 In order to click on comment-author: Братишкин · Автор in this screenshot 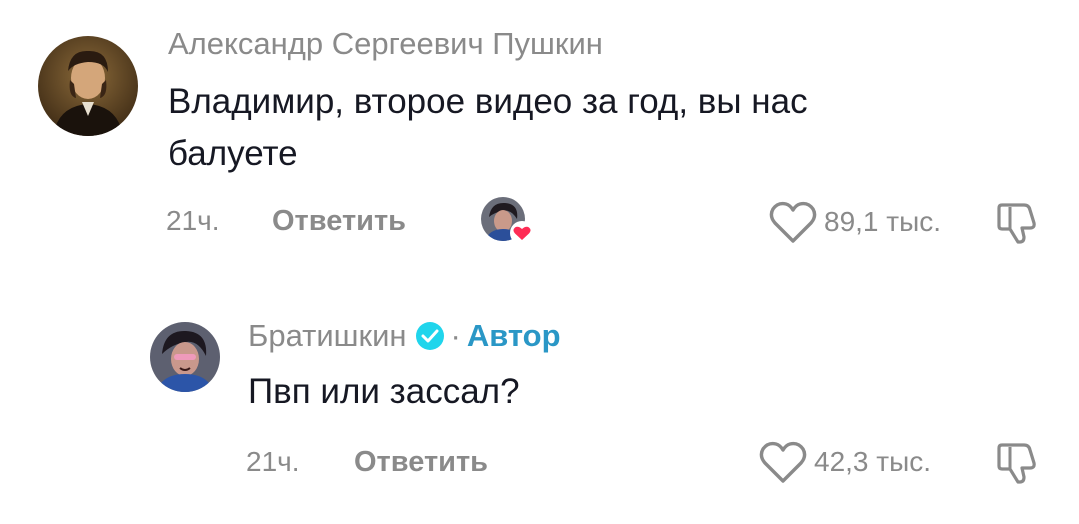, I will do `click(404, 336)`.